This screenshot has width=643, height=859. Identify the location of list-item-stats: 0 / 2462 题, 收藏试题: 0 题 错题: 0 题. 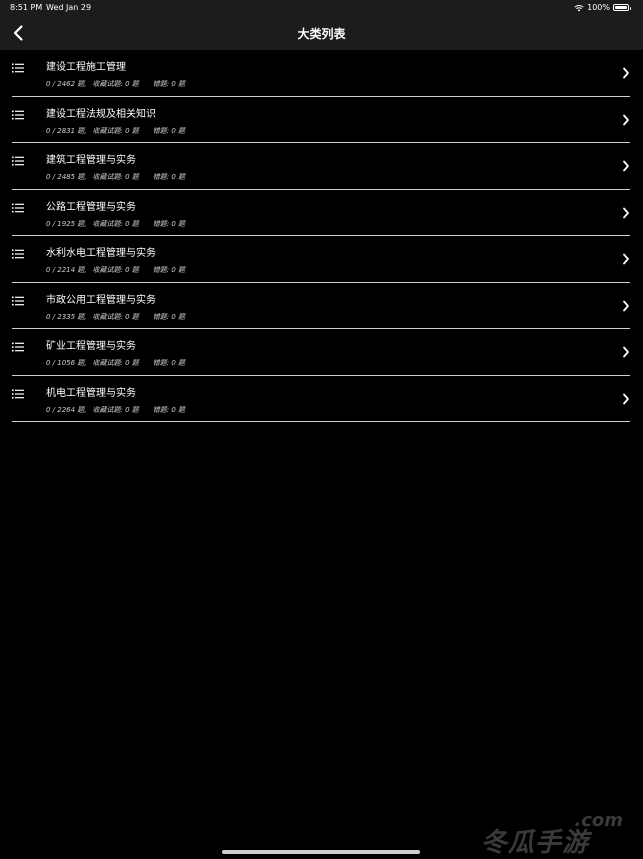
(115, 84).